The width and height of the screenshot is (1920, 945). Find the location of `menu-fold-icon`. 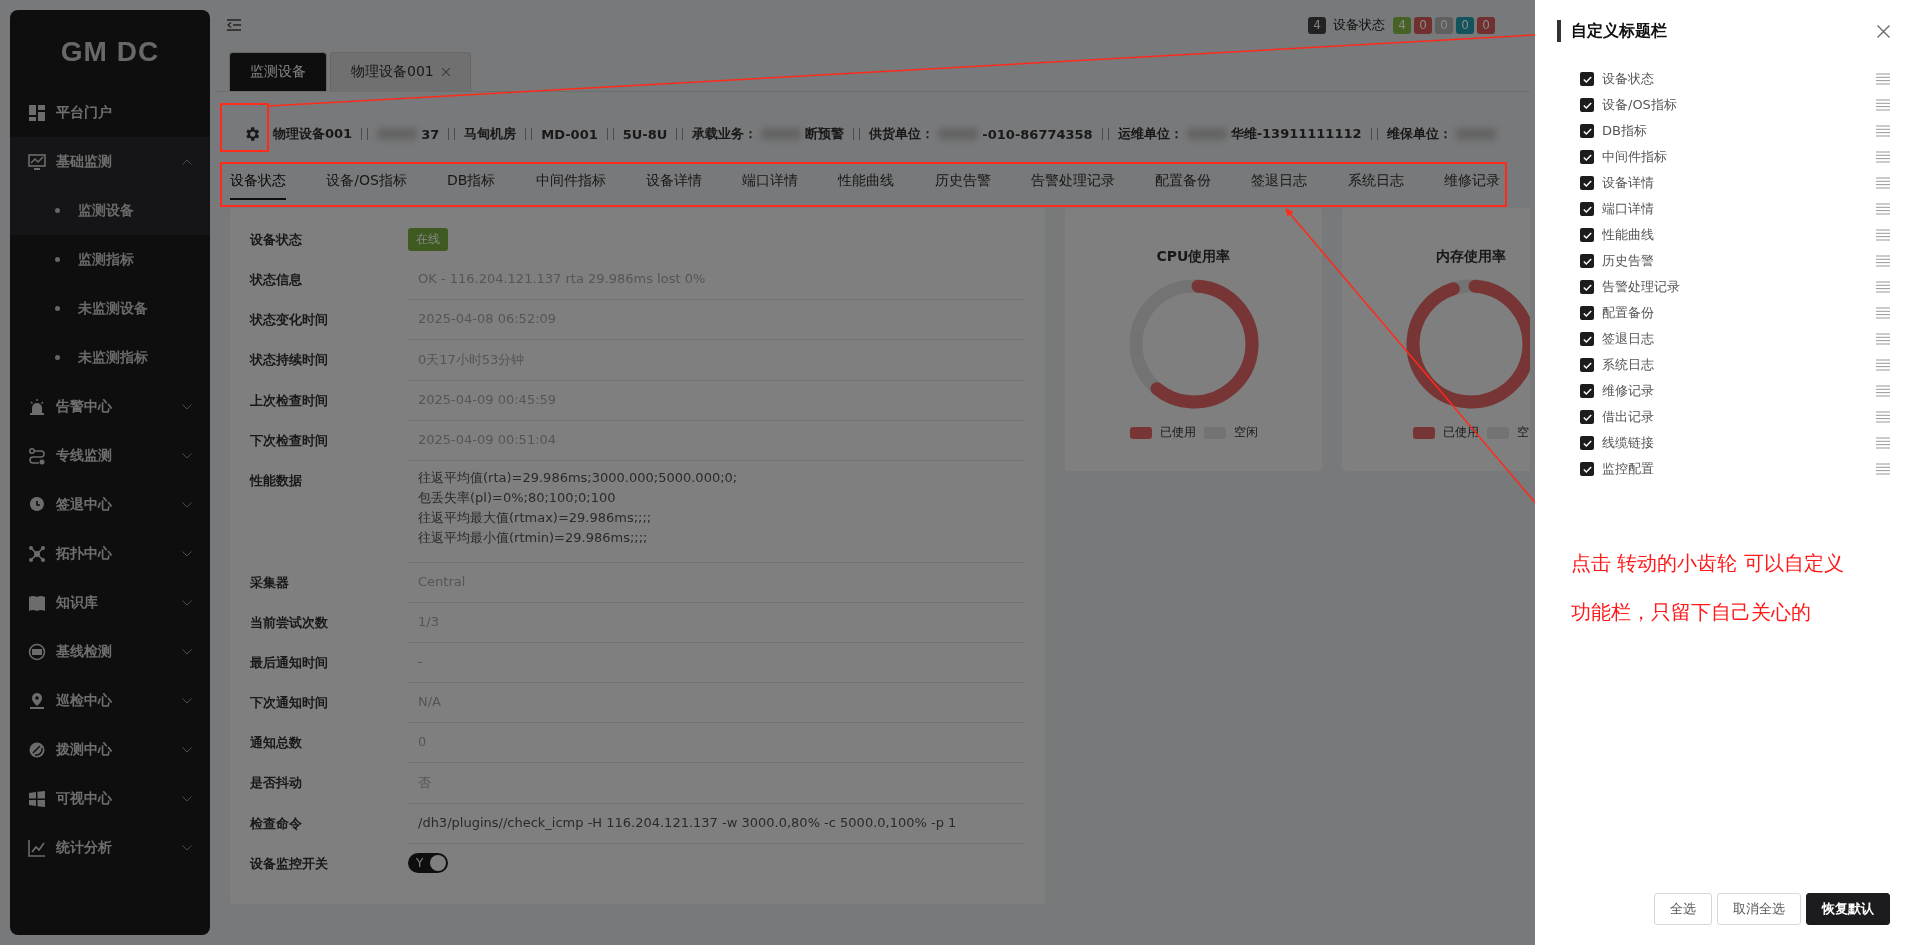

menu-fold-icon is located at coordinates (234, 25).